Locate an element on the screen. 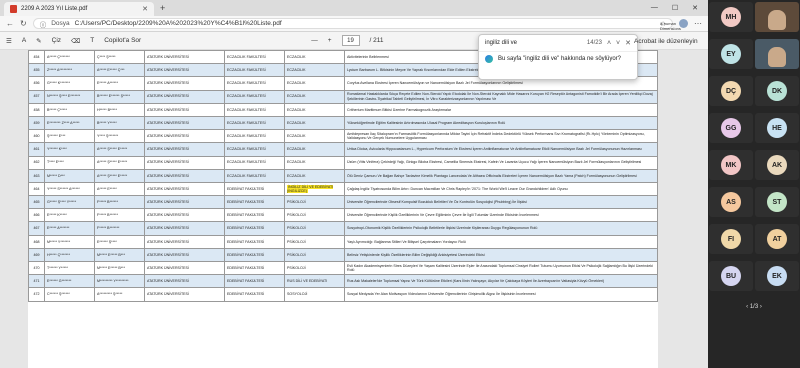  participants-pager: ‹ 1/3 › is located at coordinates (754, 307).